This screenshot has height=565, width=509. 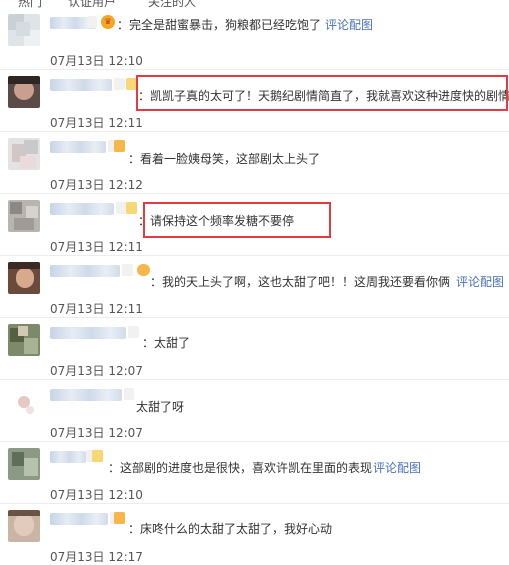 What do you see at coordinates (30, 4) in the screenshot?
I see `tab-hot: 热门` at bounding box center [30, 4].